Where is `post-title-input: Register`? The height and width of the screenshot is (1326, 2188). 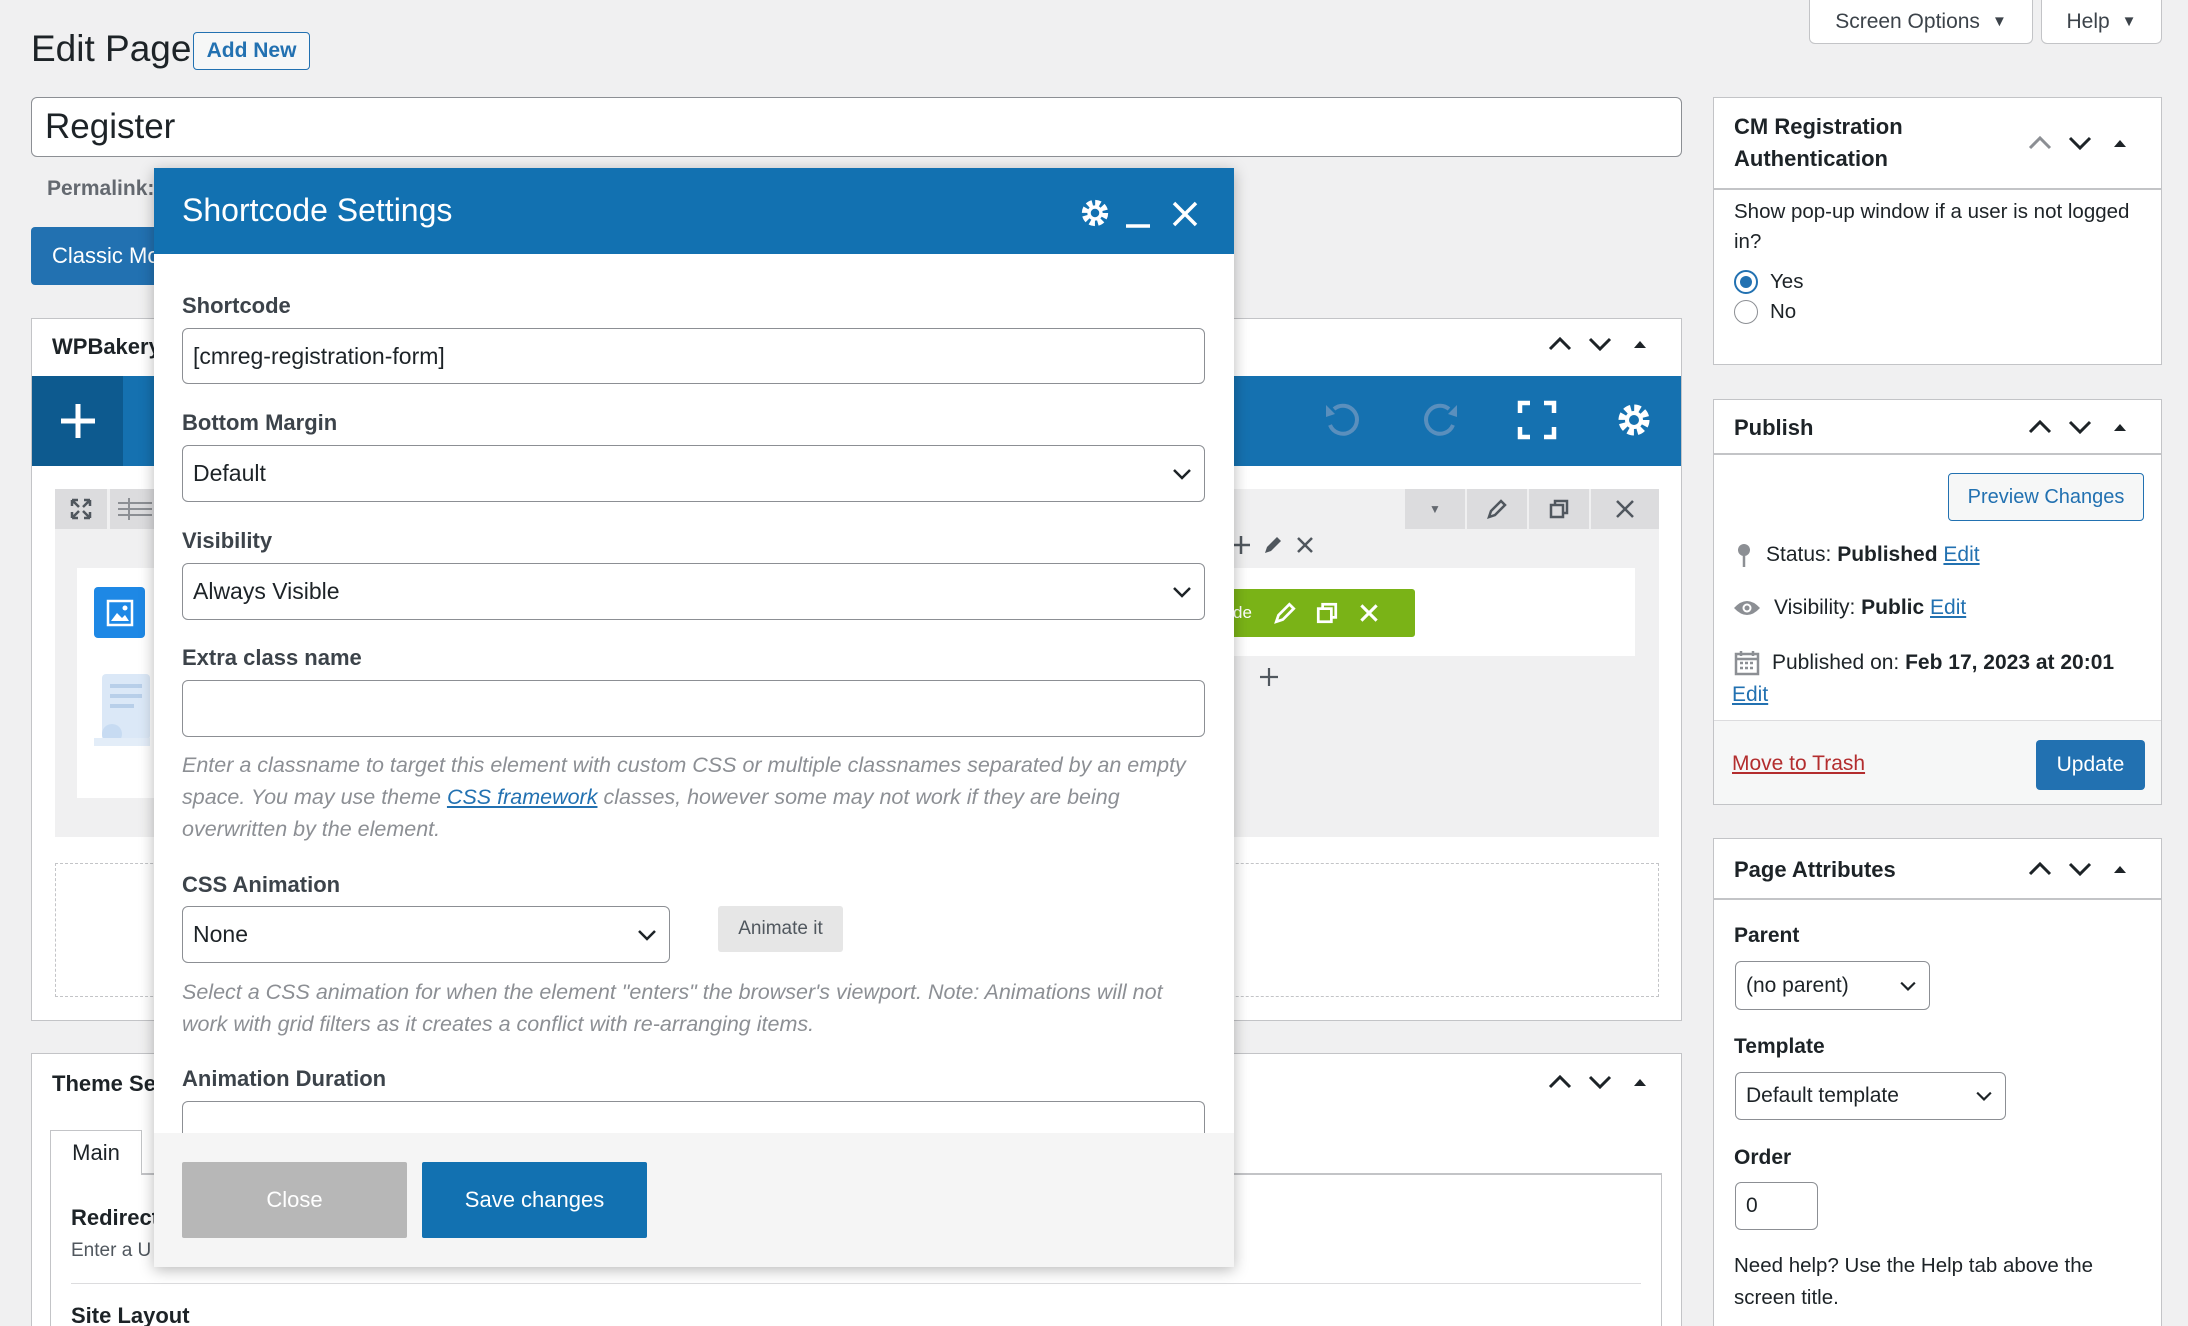
post-title-input: Register is located at coordinates (856, 127).